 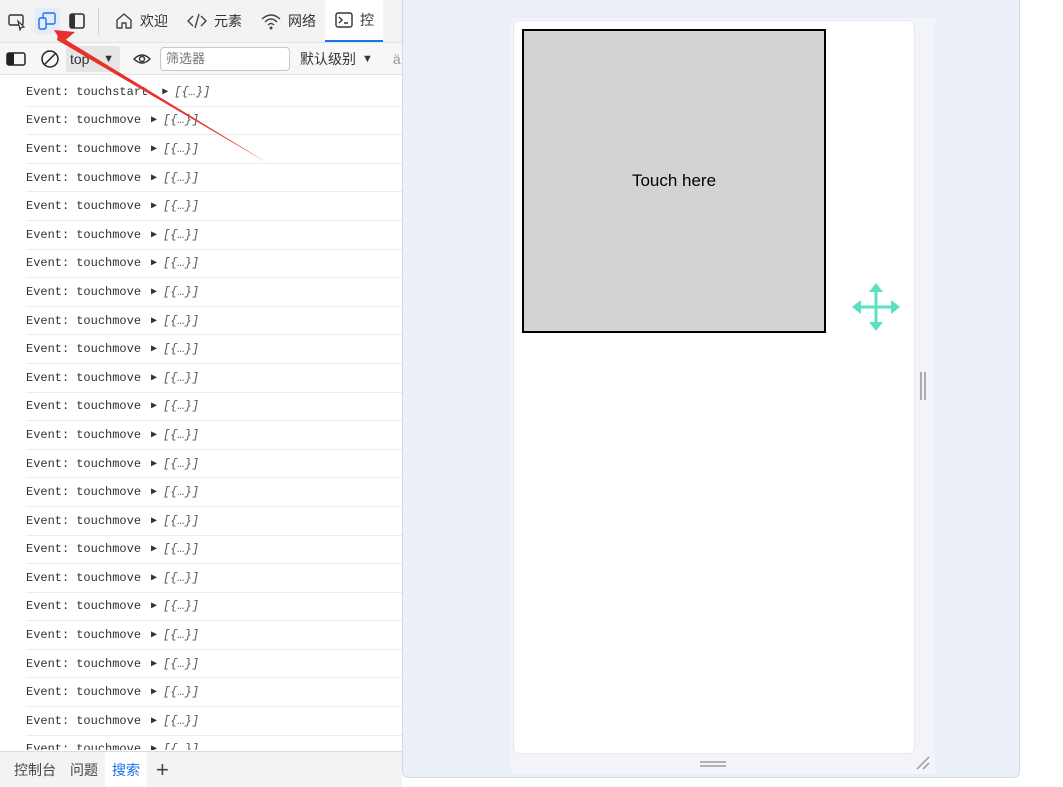 I want to click on add-tab-button: +, so click(x=162, y=770).